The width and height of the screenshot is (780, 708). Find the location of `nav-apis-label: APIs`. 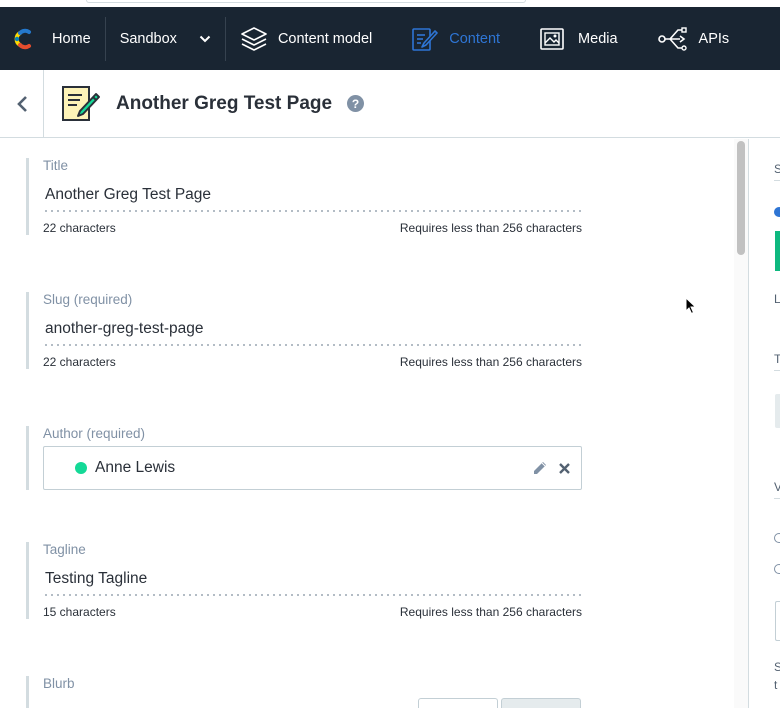

nav-apis-label: APIs is located at coordinates (714, 38).